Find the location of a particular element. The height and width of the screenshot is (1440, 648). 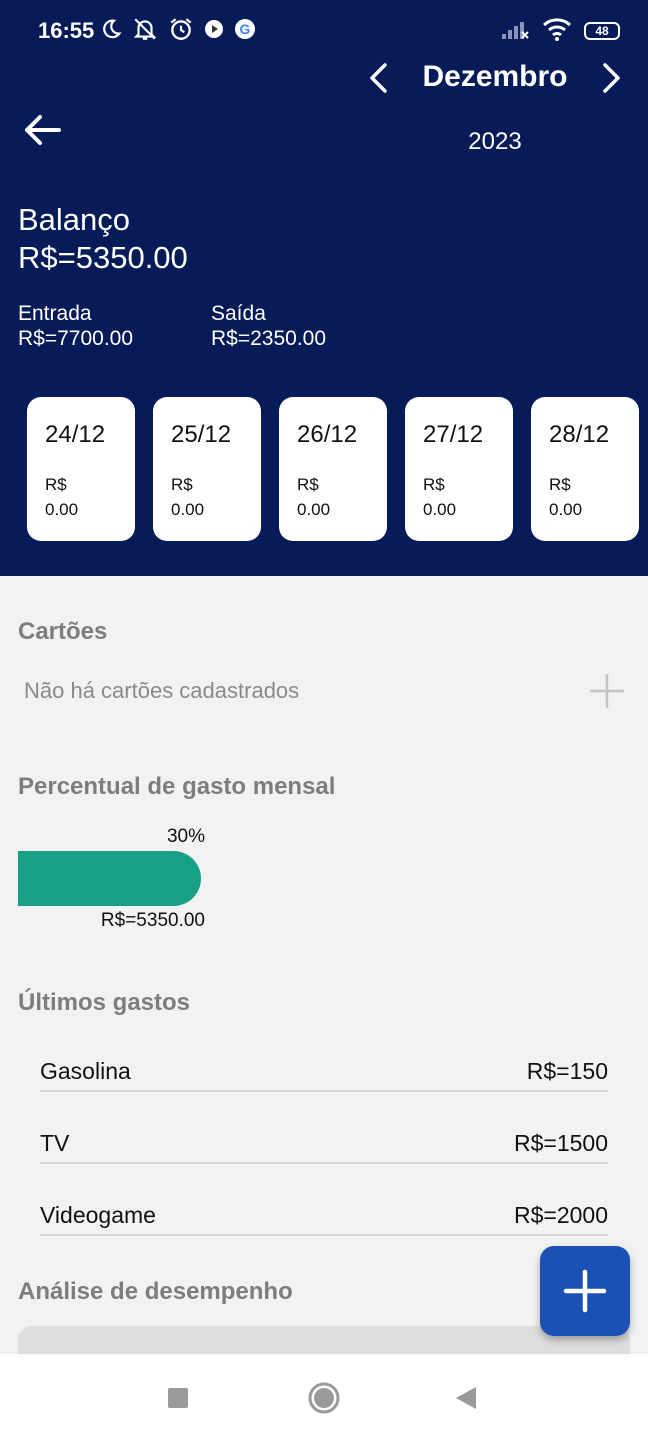

status-icons-right: 48 is located at coordinates (560, 31).